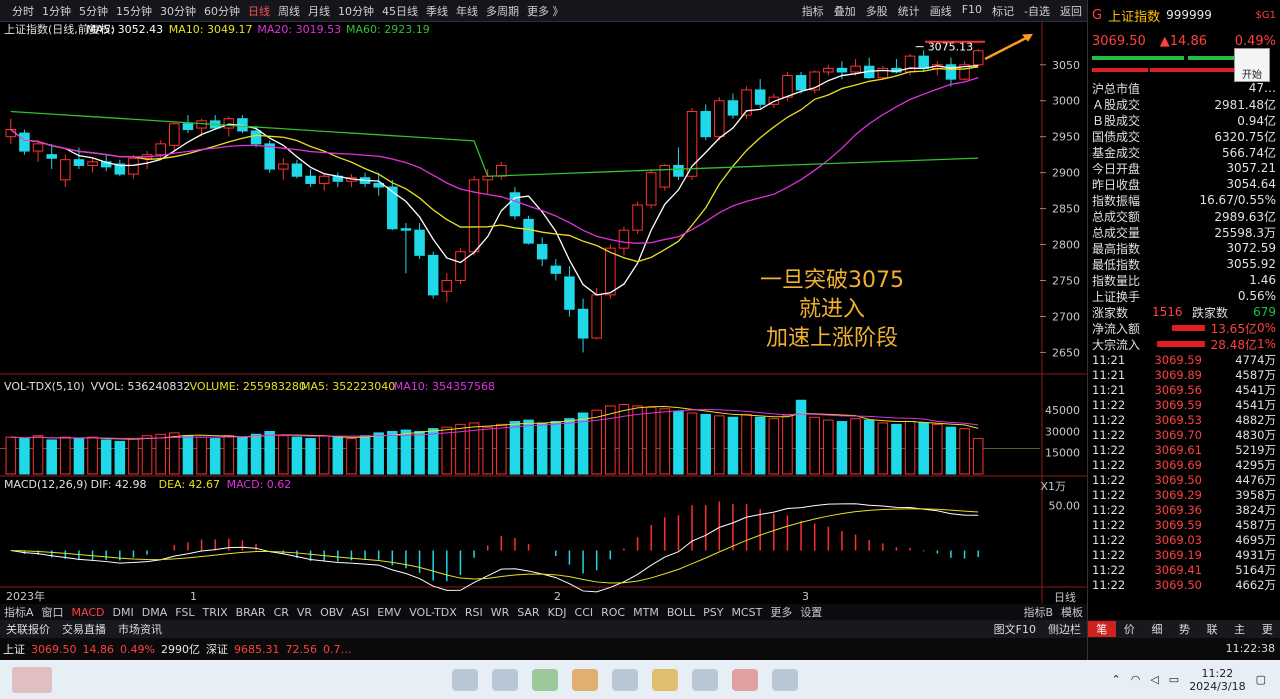  Describe the element at coordinates (713, 612) in the screenshot. I see `indicator-tab: PSY` at that location.